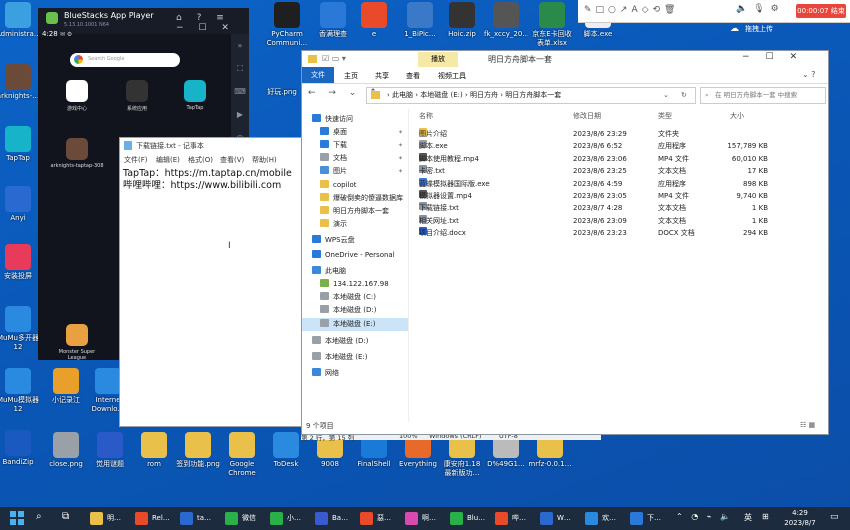 The width and height of the screenshot is (850, 530). What do you see at coordinates (137, 96) in the screenshot?
I see `android-app-icon: 系统应用` at bounding box center [137, 96].